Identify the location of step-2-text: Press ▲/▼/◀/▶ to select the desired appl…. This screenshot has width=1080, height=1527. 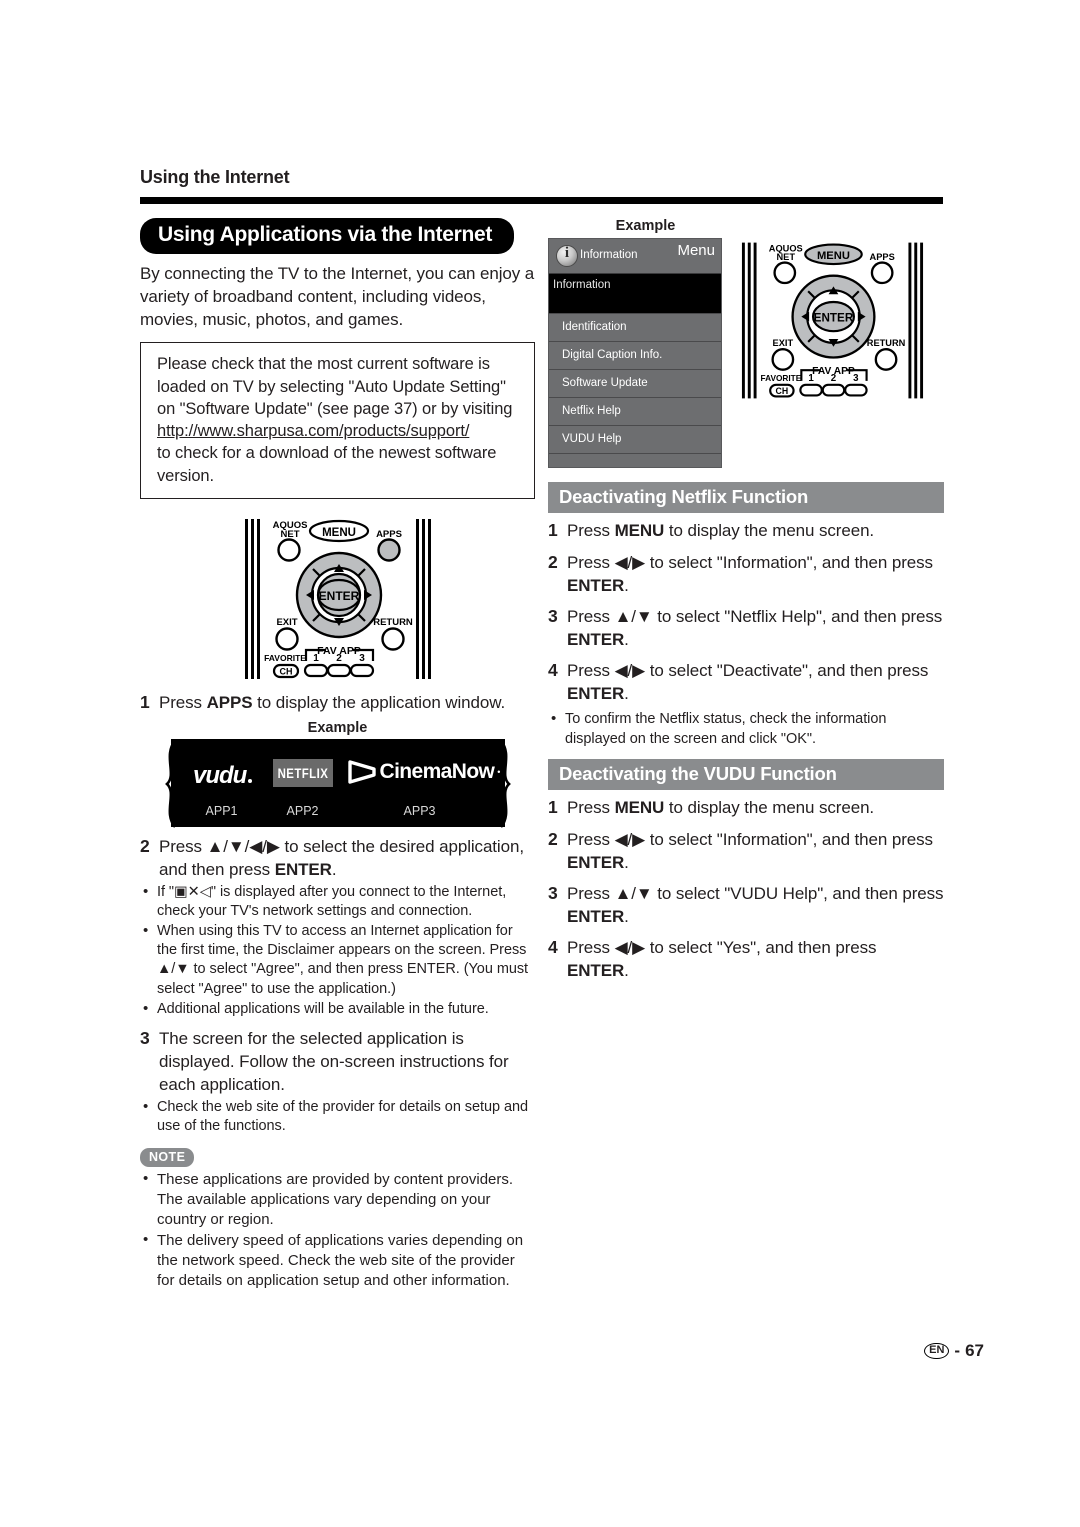
(347, 858).